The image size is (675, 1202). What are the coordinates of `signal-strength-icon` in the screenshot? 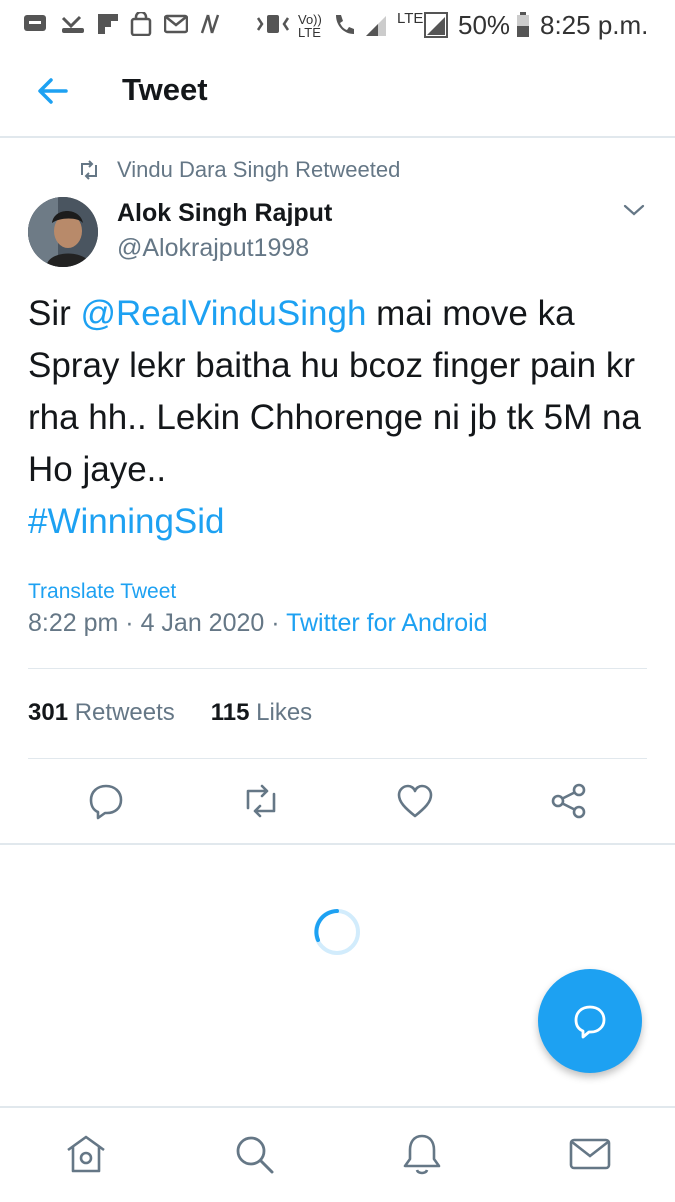 It's located at (376, 26).